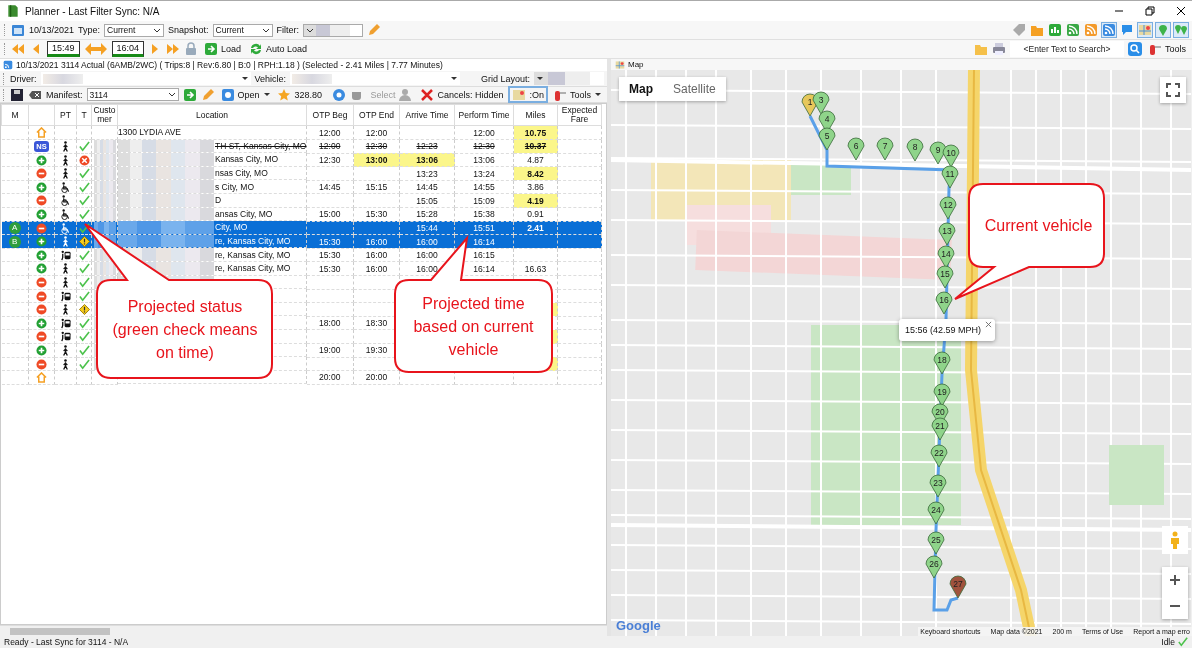 This screenshot has width=1192, height=648. What do you see at coordinates (65, 255) in the screenshot?
I see `bus-icon` at bounding box center [65, 255].